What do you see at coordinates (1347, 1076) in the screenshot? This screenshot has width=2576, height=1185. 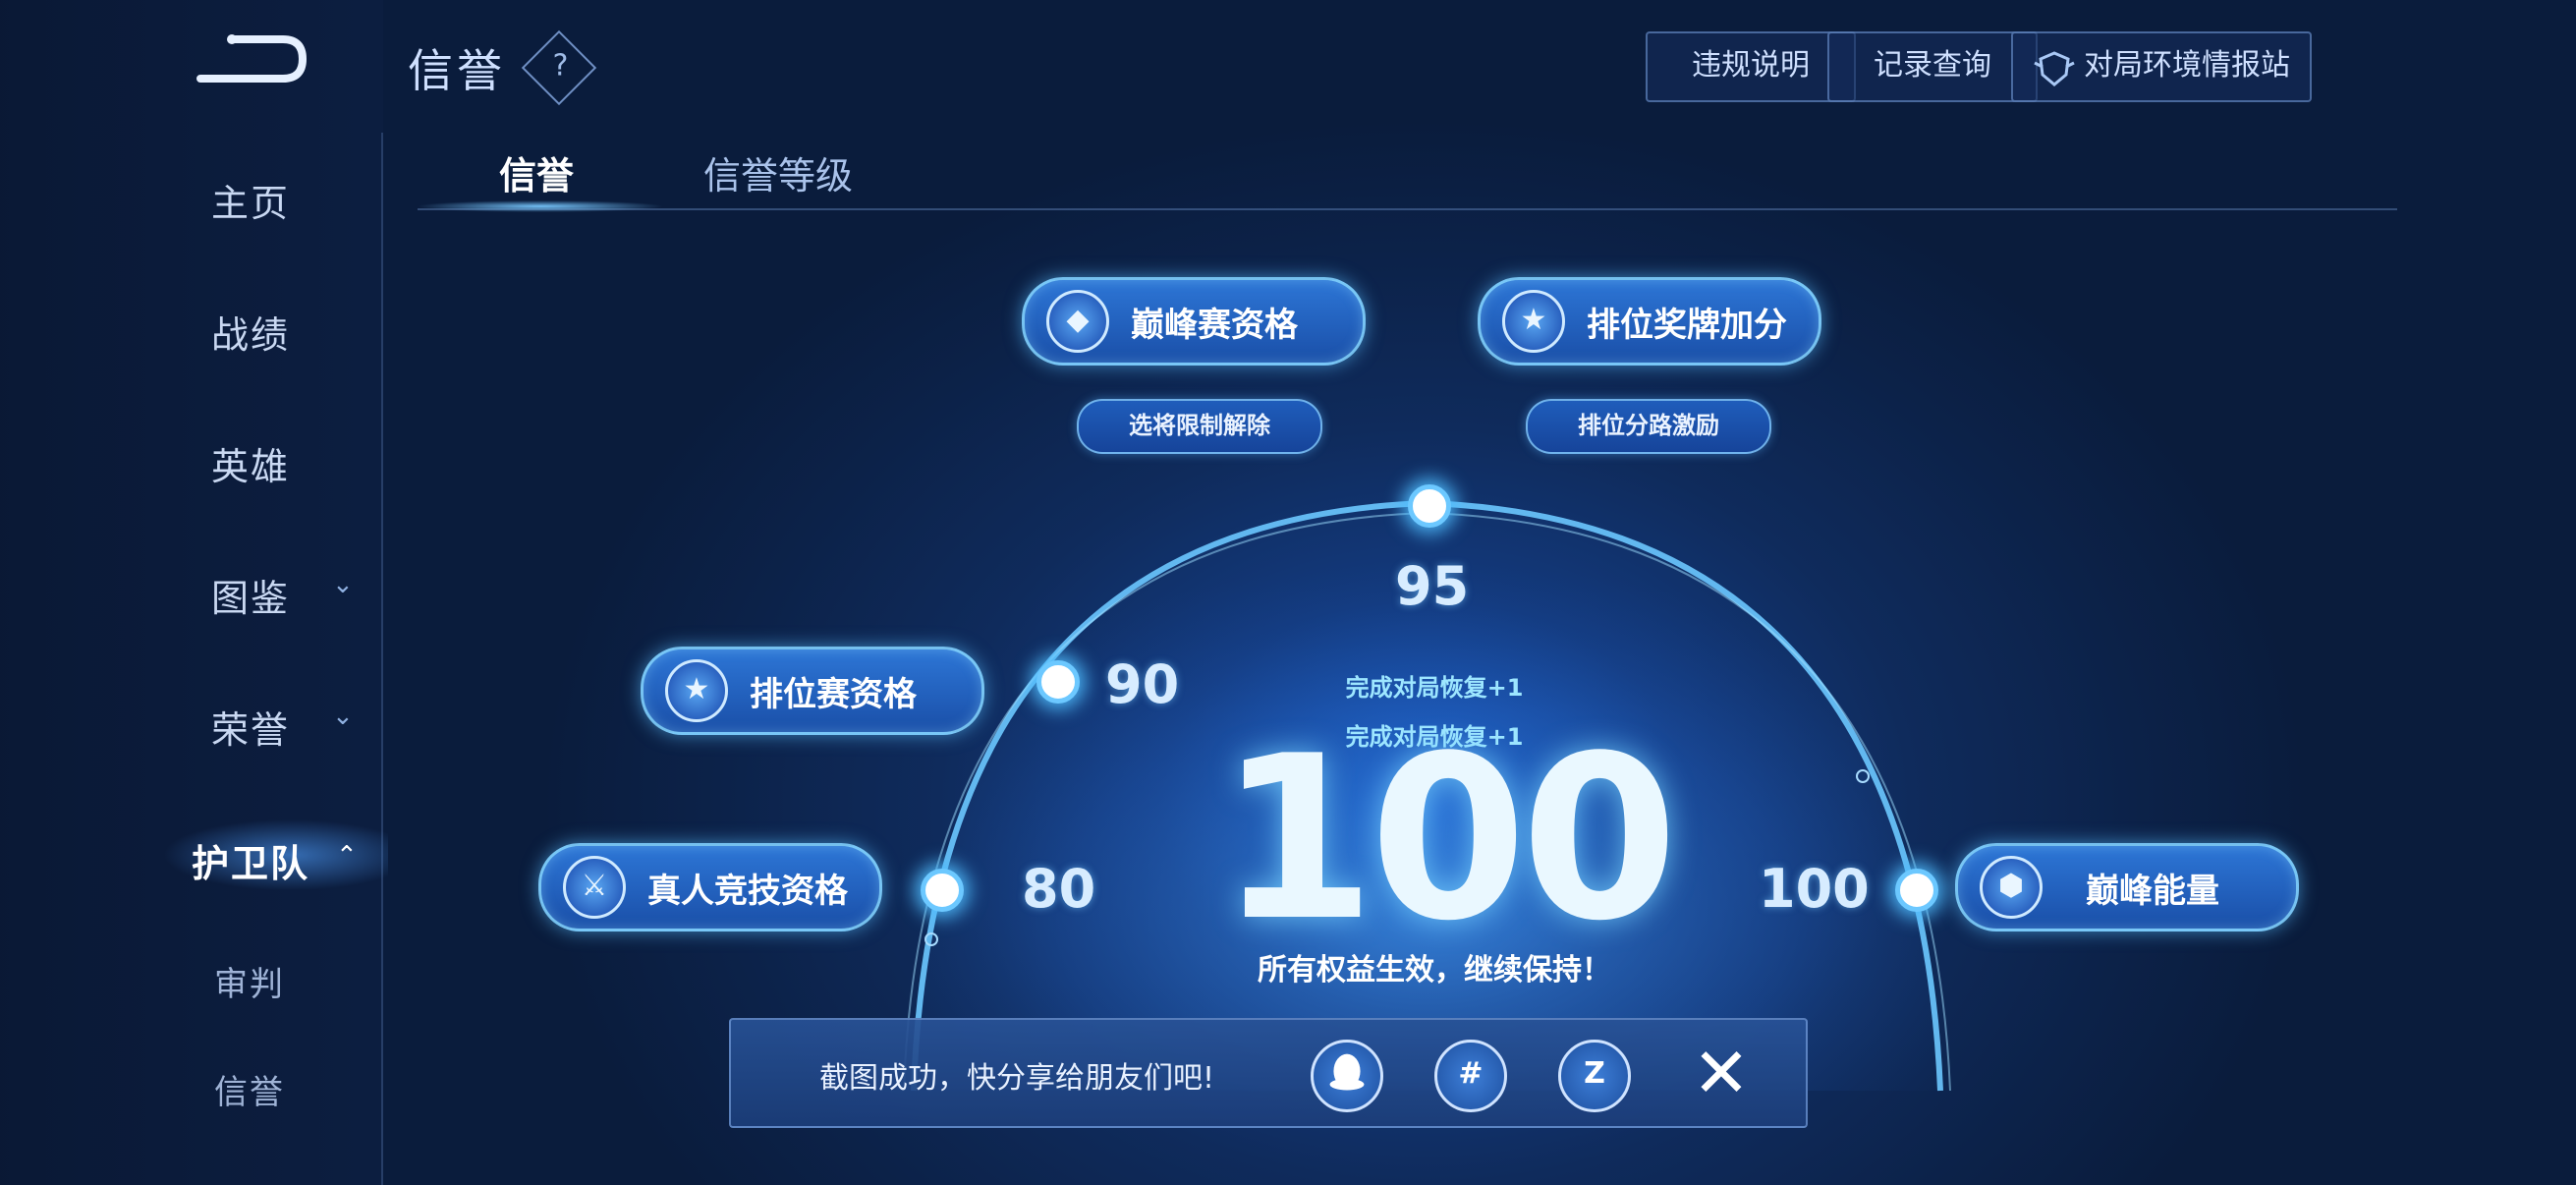 I see `qq-share-icon` at bounding box center [1347, 1076].